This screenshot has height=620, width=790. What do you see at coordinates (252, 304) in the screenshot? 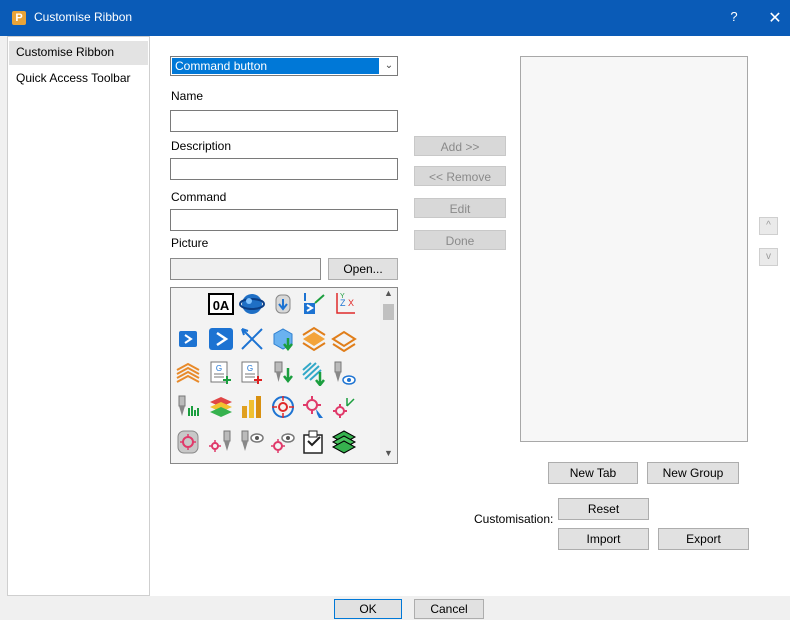
I see `globe-icon` at bounding box center [252, 304].